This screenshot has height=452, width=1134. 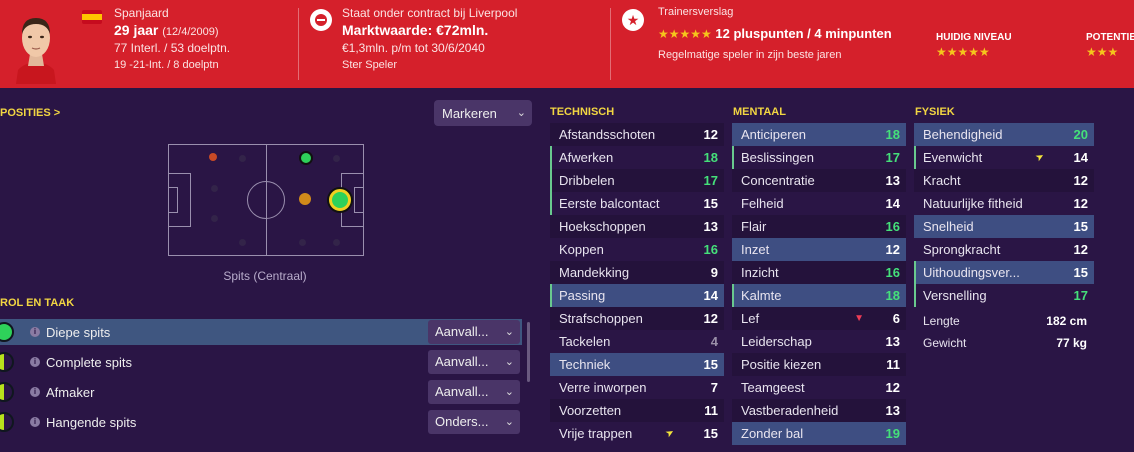 I want to click on attribute-row: Dribbelen 17, so click(x=637, y=180).